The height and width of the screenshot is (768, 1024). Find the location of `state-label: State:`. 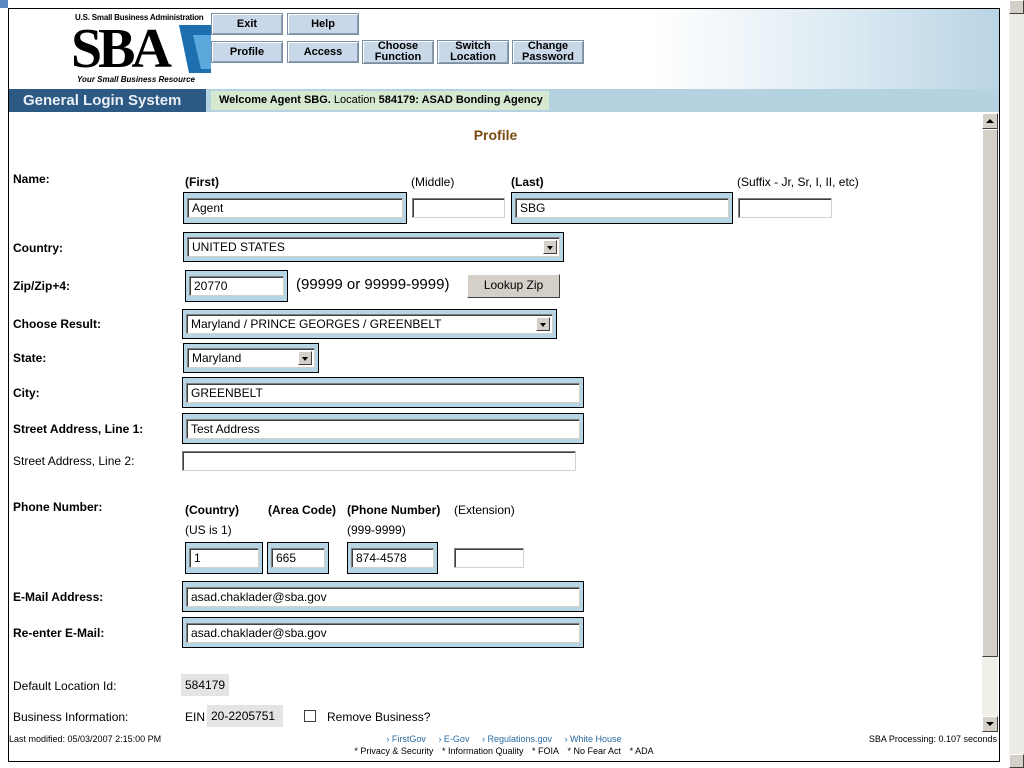

state-label: State: is located at coordinates (30, 358).